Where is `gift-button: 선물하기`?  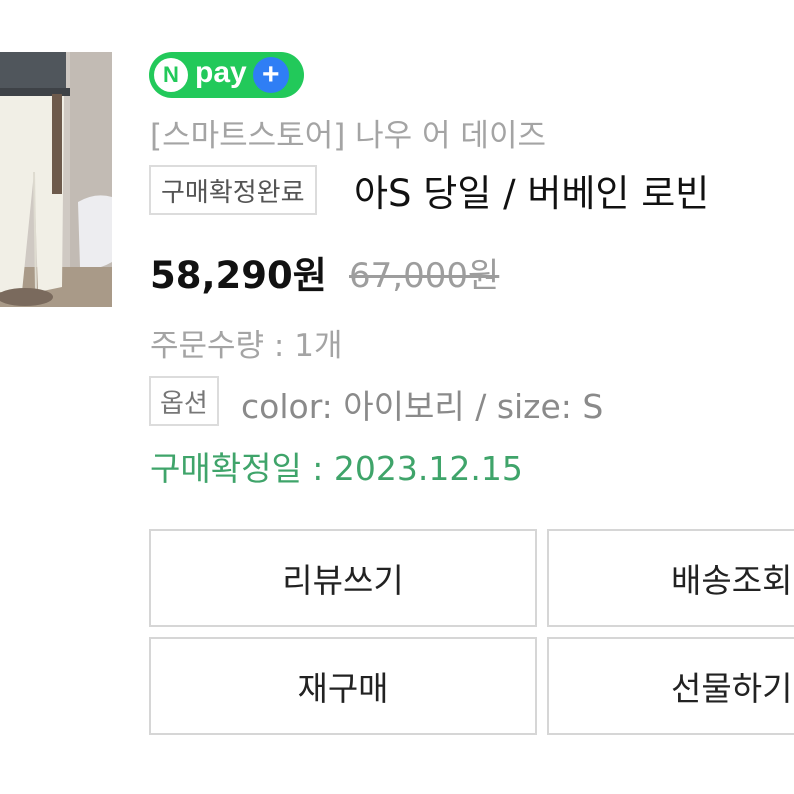 gift-button: 선물하기 is located at coordinates (670, 686).